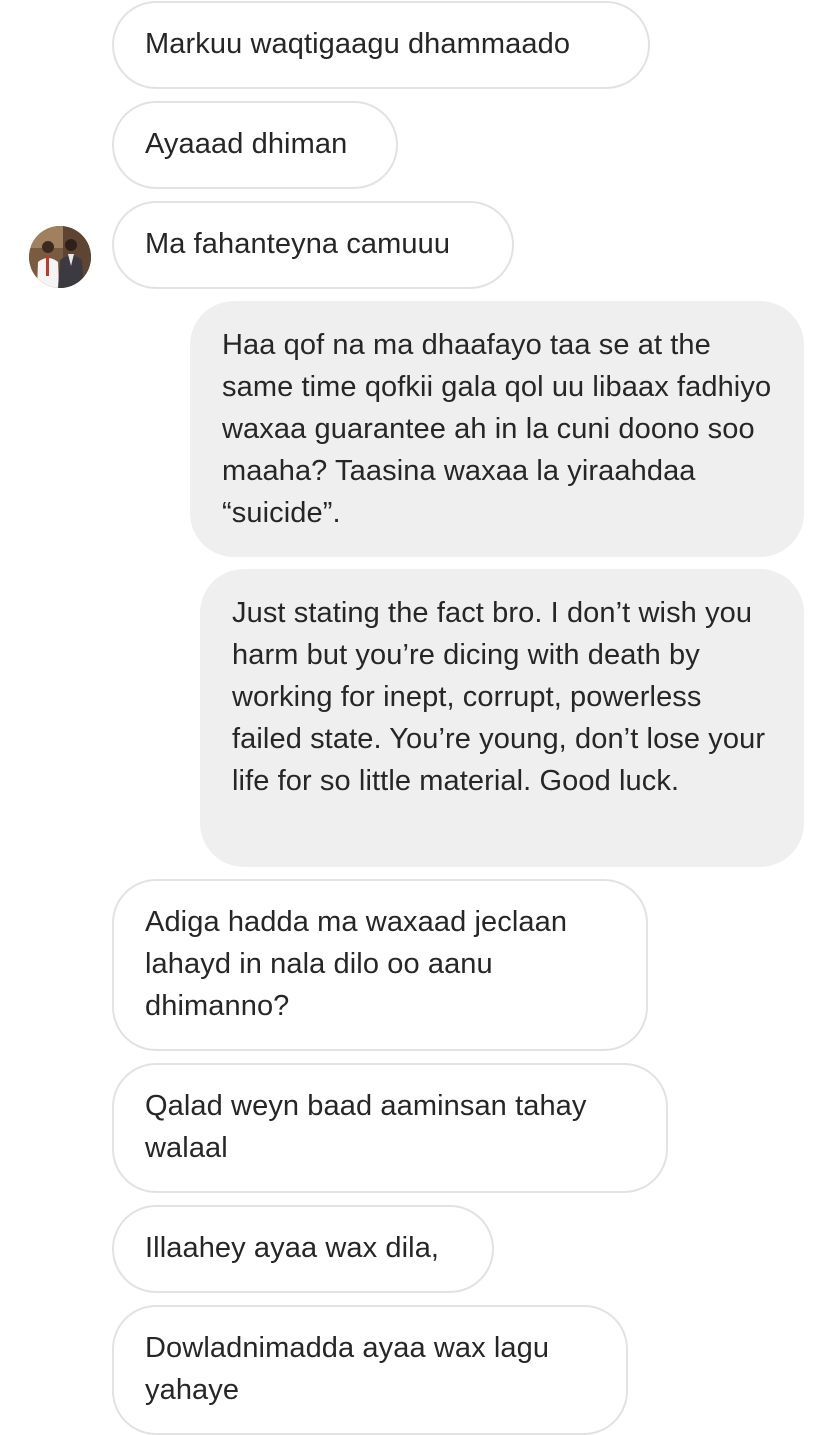 This screenshot has width=828, height=1435. What do you see at coordinates (366, 1127) in the screenshot?
I see `message-text: Qalad weyn baad aaminsan tahay walaal` at bounding box center [366, 1127].